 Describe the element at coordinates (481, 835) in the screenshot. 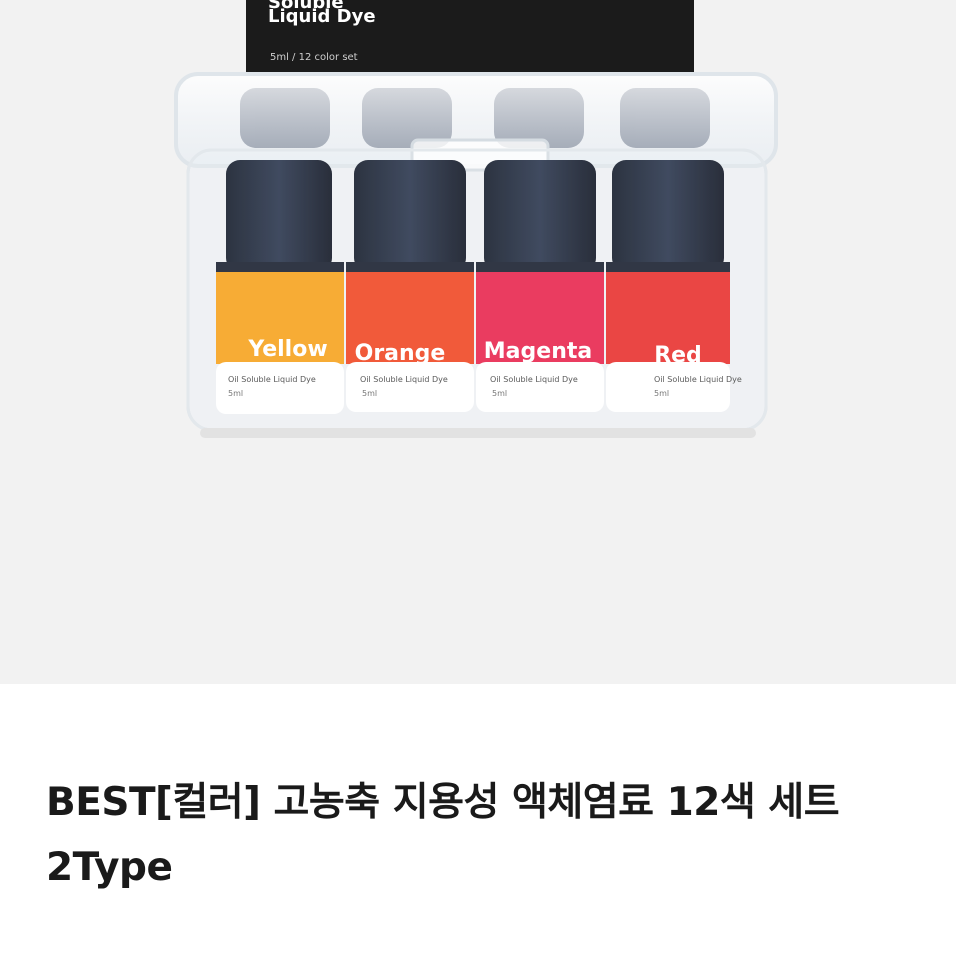

I see `product-title: BEST[컬러] 고농축 지용성 액체염료 12색 세트 2Type` at that location.